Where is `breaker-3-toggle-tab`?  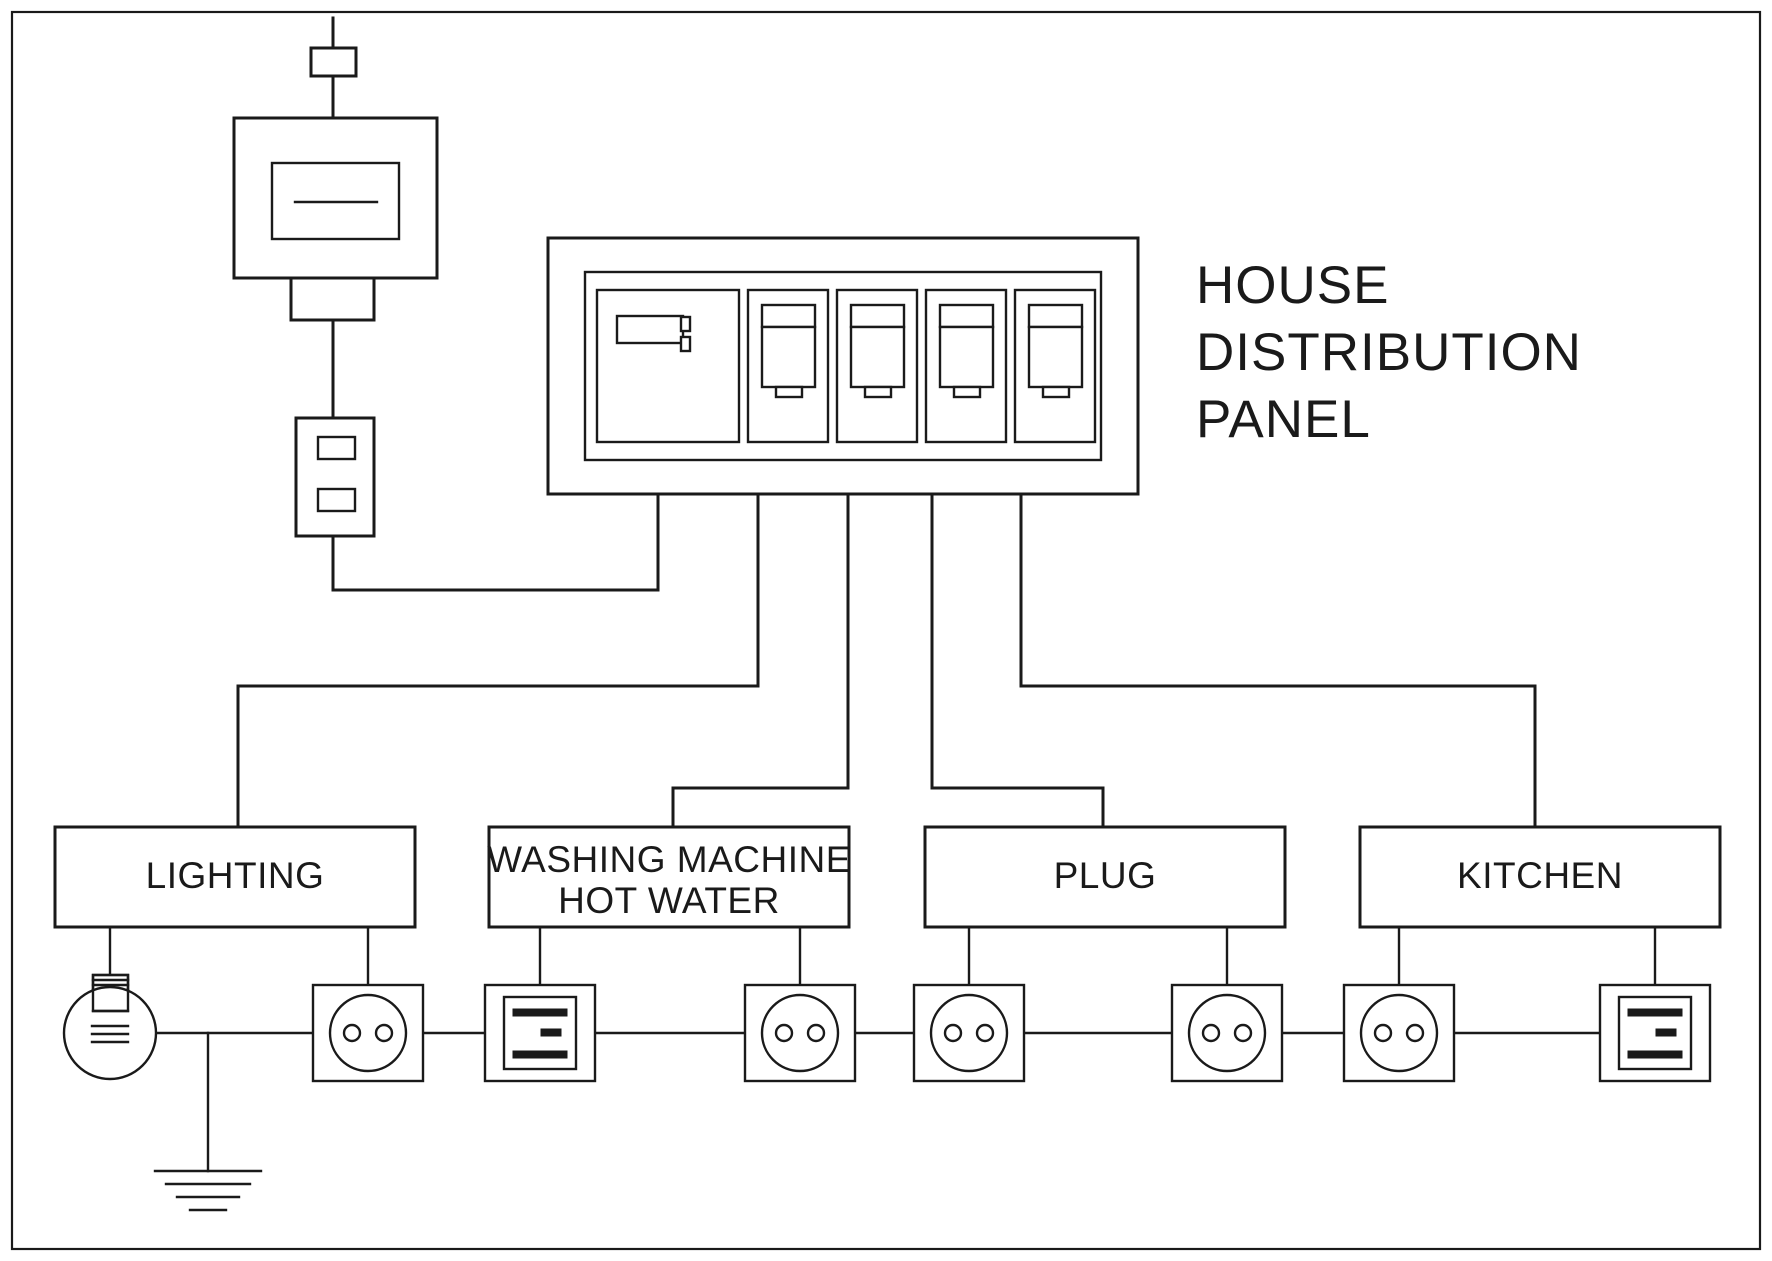 breaker-3-toggle-tab is located at coordinates (967, 392).